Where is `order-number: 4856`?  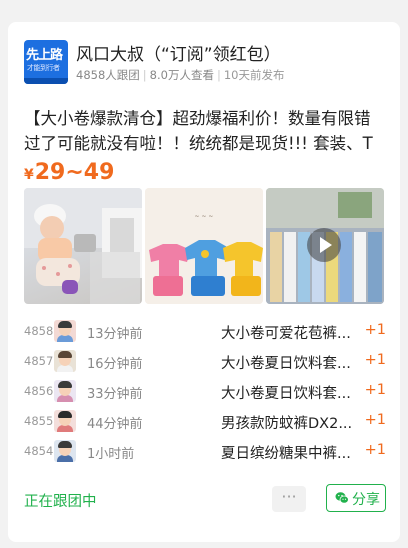
order-number: 4856 is located at coordinates (39, 391).